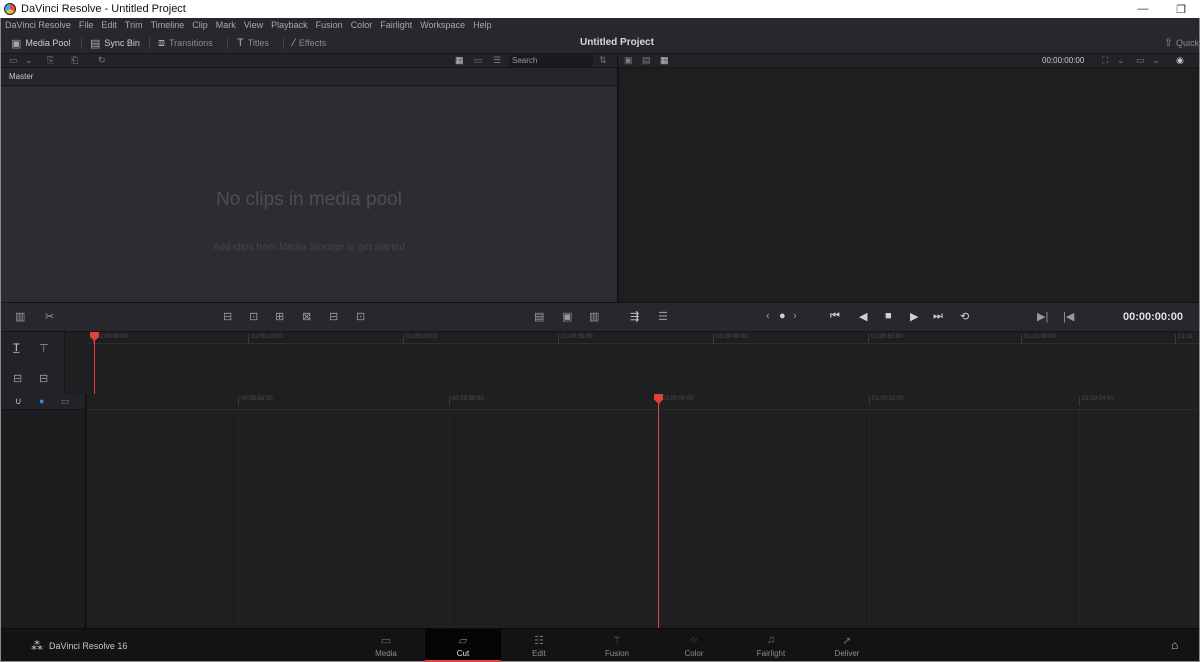 This screenshot has width=1200, height=662. What do you see at coordinates (847, 645) in the screenshot?
I see `page-tab-deliver: ➚ Deliver` at bounding box center [847, 645].